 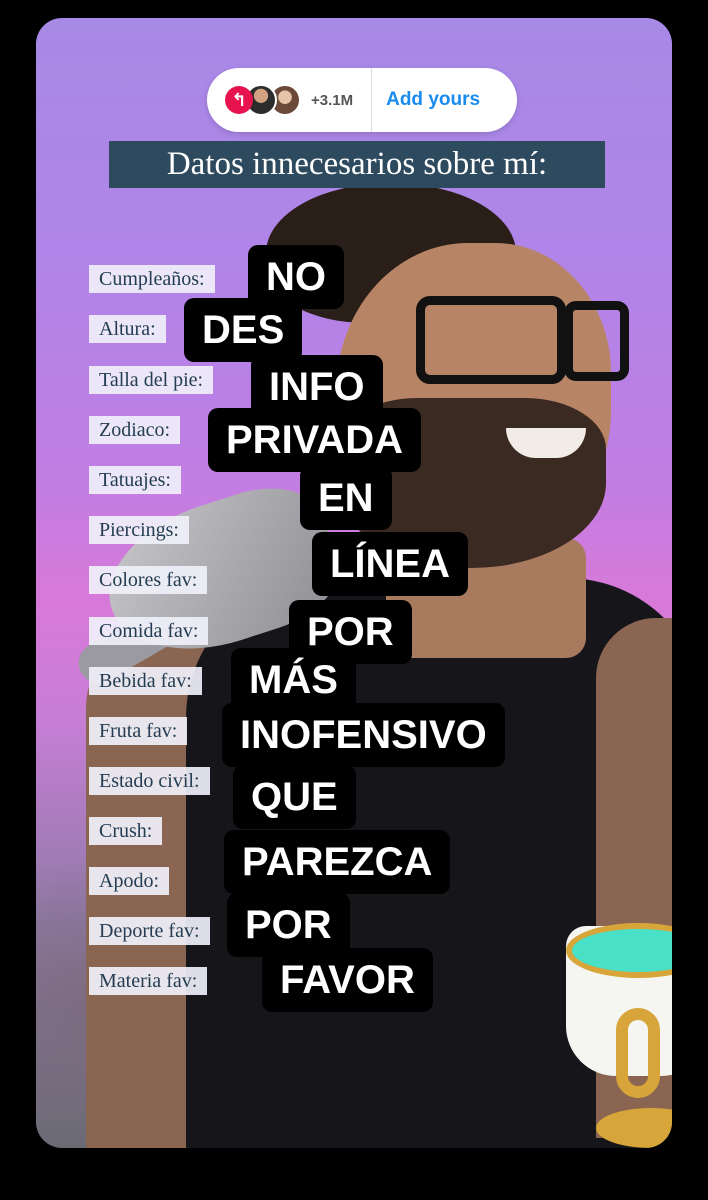 What do you see at coordinates (363, 735) in the screenshot?
I see `word-inofensivo: INOFENSIVO` at bounding box center [363, 735].